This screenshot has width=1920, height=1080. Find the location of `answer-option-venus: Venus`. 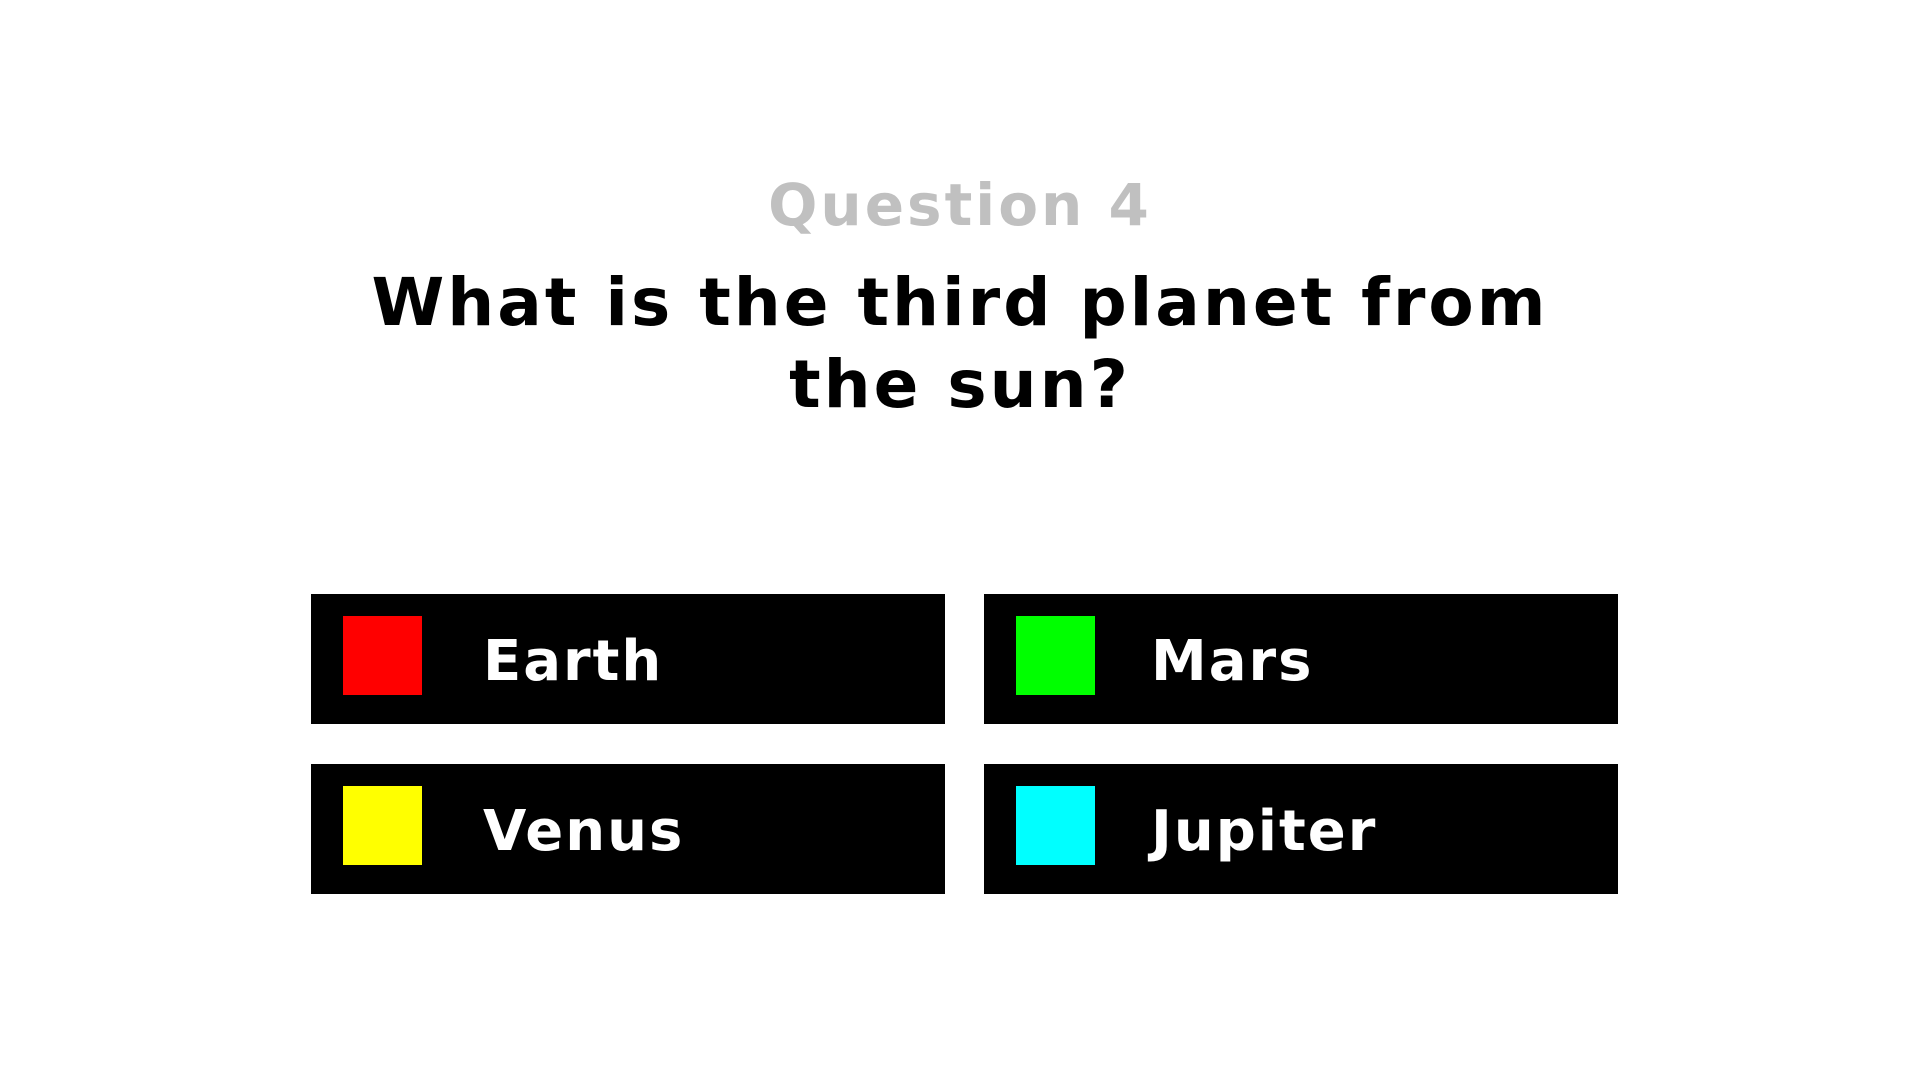

answer-option-venus: Venus is located at coordinates (628, 829).